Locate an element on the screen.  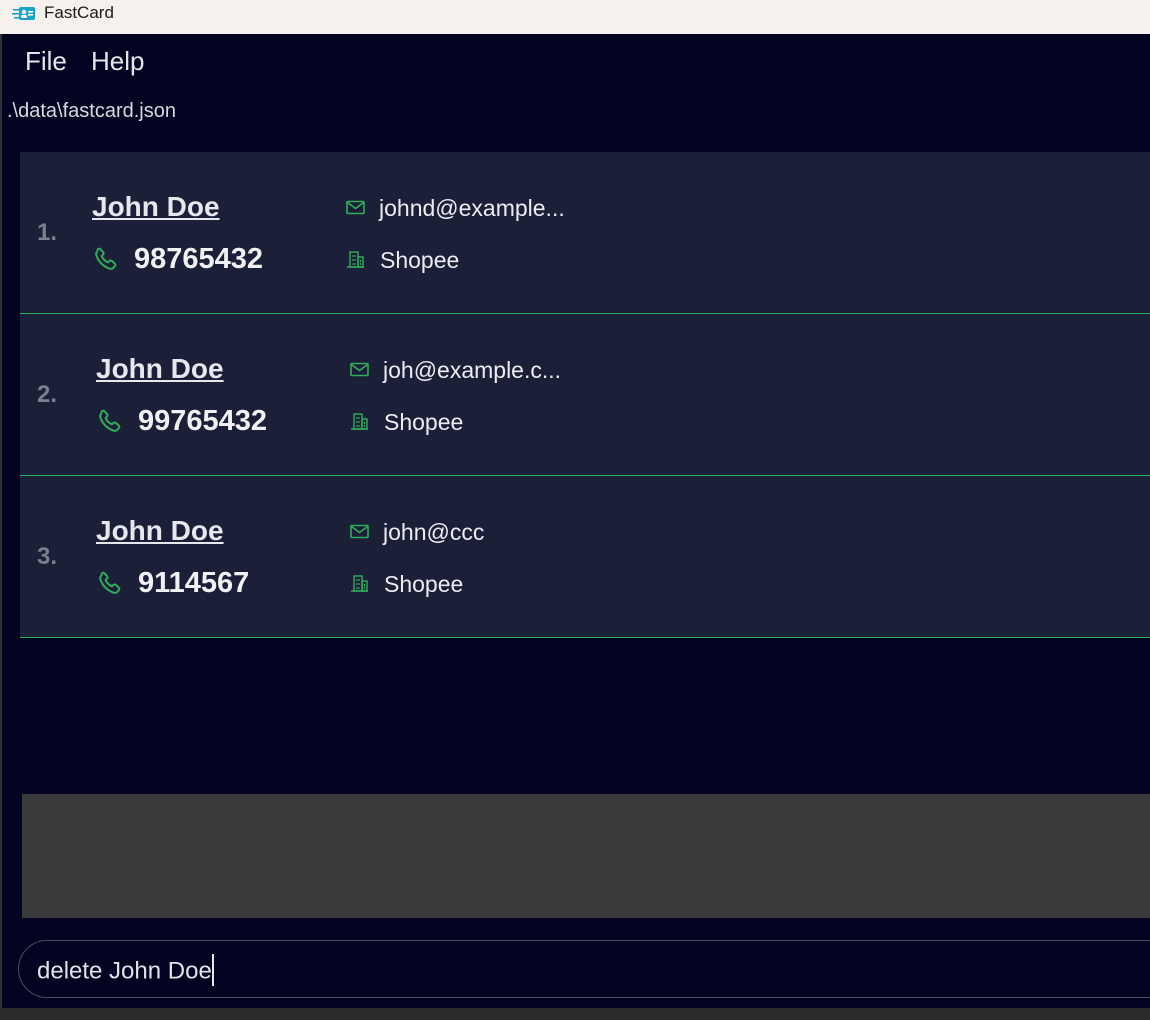
window-border is located at coordinates (1, 521).